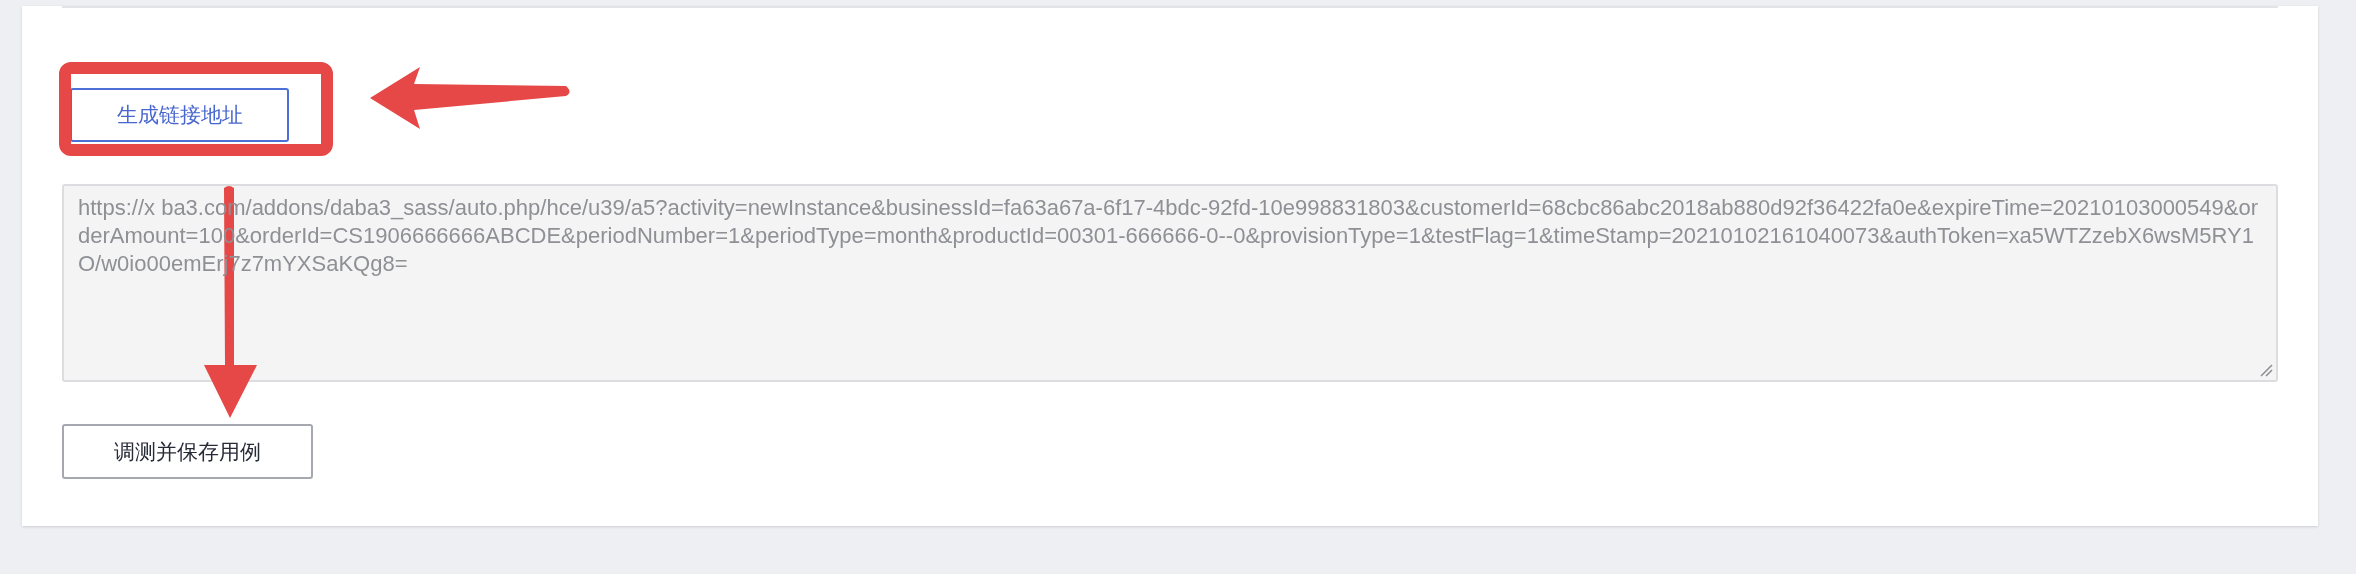 The image size is (2356, 574). Describe the element at coordinates (187, 451) in the screenshot. I see `save-test-case-button: 调测并保存用例` at that location.